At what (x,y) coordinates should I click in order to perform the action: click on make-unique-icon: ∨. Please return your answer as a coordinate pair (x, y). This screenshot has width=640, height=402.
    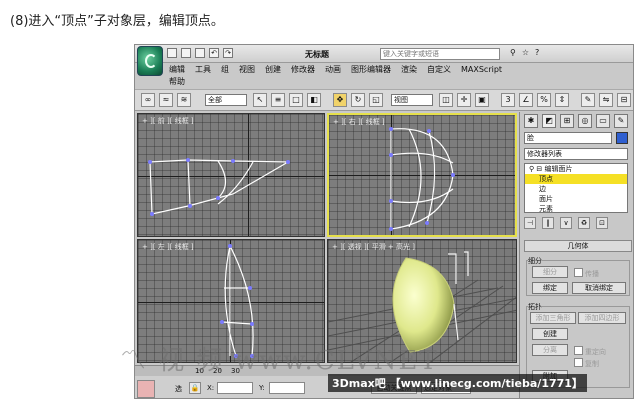
    Looking at the image, I should click on (566, 223).